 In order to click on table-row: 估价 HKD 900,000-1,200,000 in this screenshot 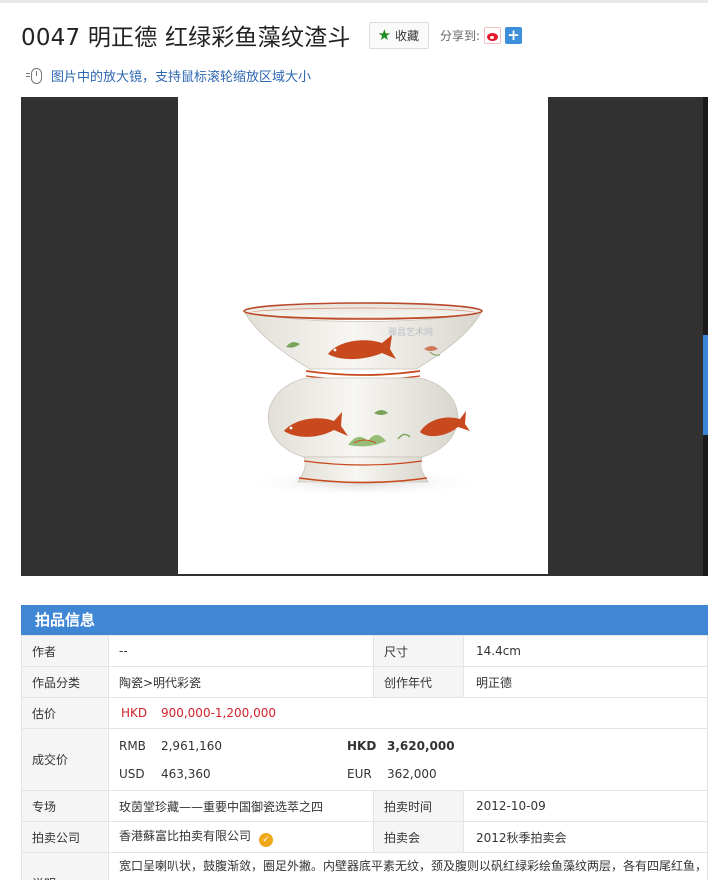, I will do `click(364, 713)`.